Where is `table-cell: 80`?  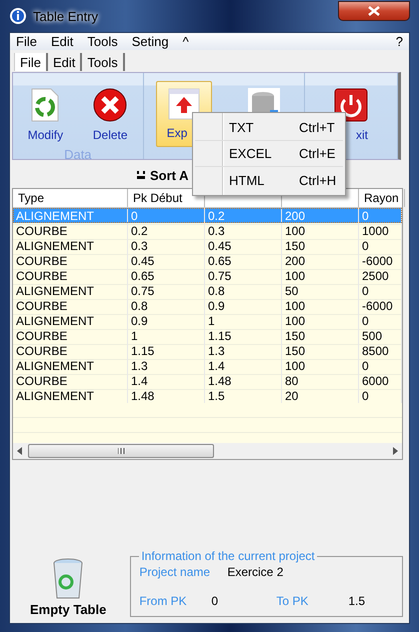 table-cell: 80 is located at coordinates (320, 381).